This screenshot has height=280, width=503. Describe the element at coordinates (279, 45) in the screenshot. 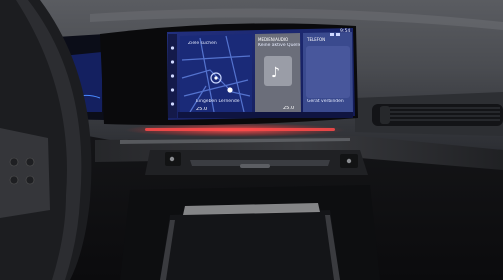

I see `media-source-label: Keine aktive Quelle` at that location.